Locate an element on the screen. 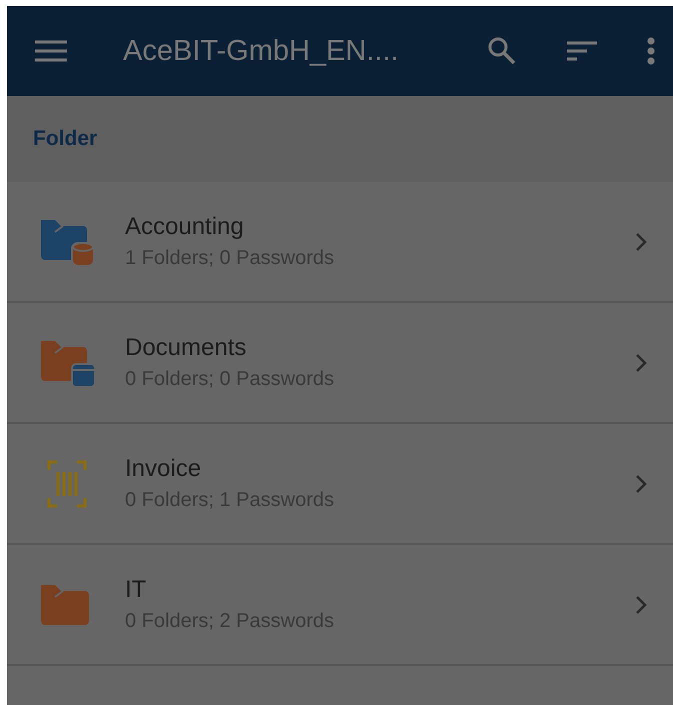  item-title: Documents is located at coordinates (186, 348).